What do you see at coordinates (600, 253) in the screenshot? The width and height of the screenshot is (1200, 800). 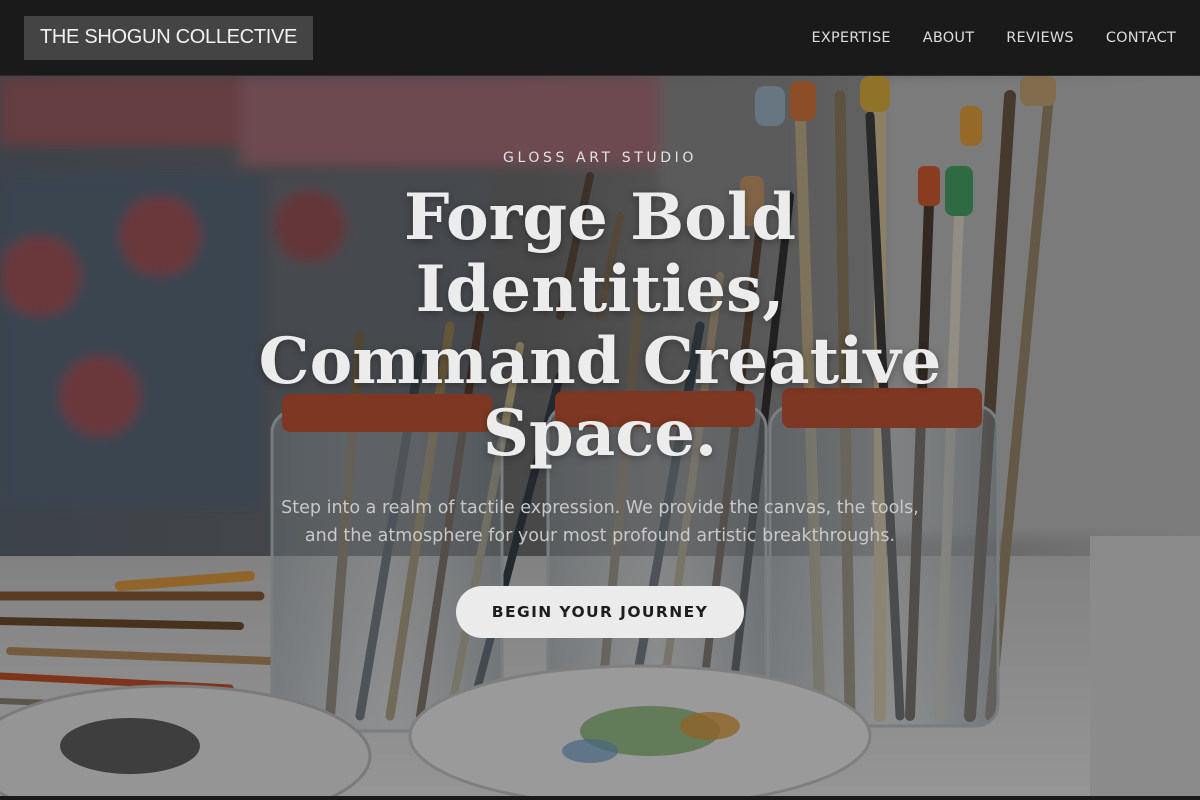 I see `hero-headline-line: Forge Bold Identities,` at bounding box center [600, 253].